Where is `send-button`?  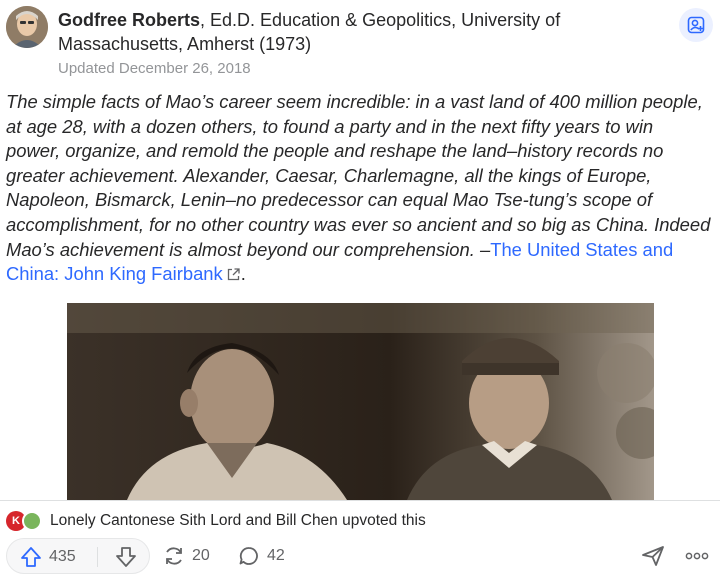 send-button is located at coordinates (653, 556).